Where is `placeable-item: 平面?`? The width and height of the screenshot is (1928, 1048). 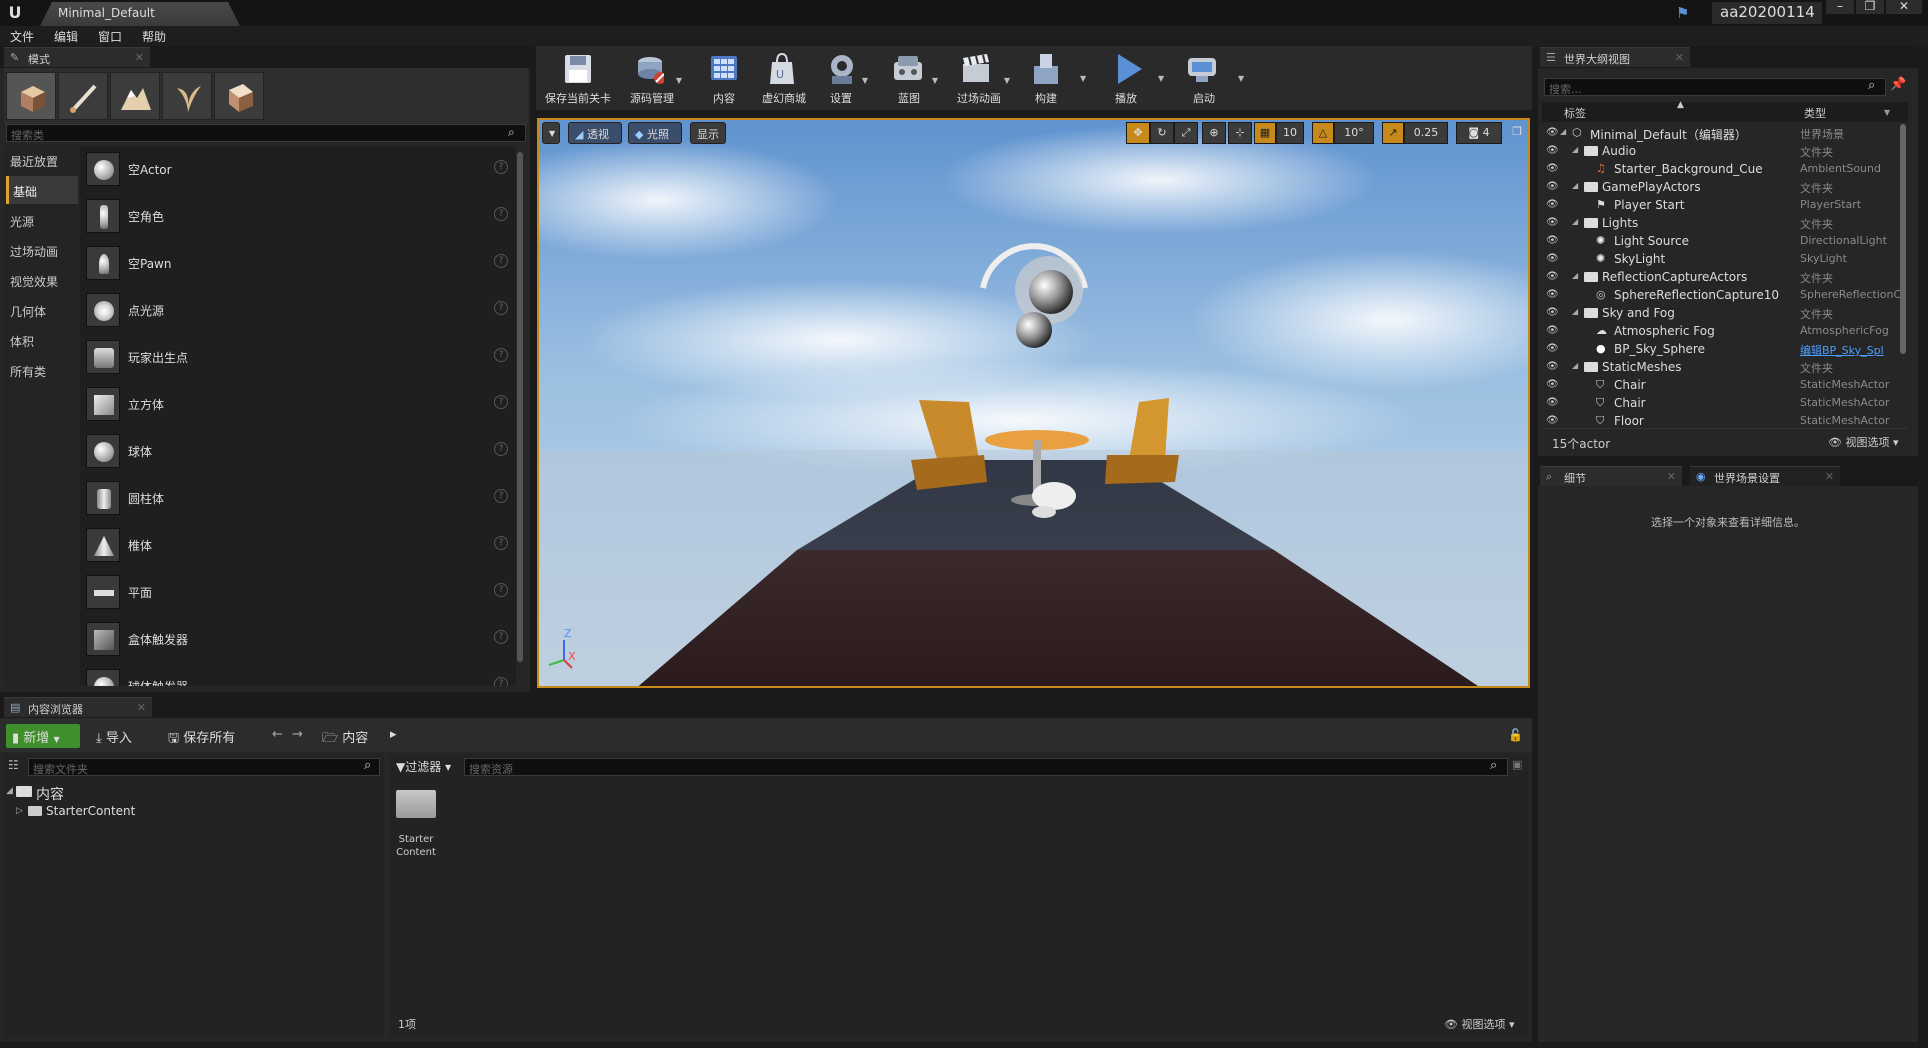 placeable-item: 平面? is located at coordinates (298, 592).